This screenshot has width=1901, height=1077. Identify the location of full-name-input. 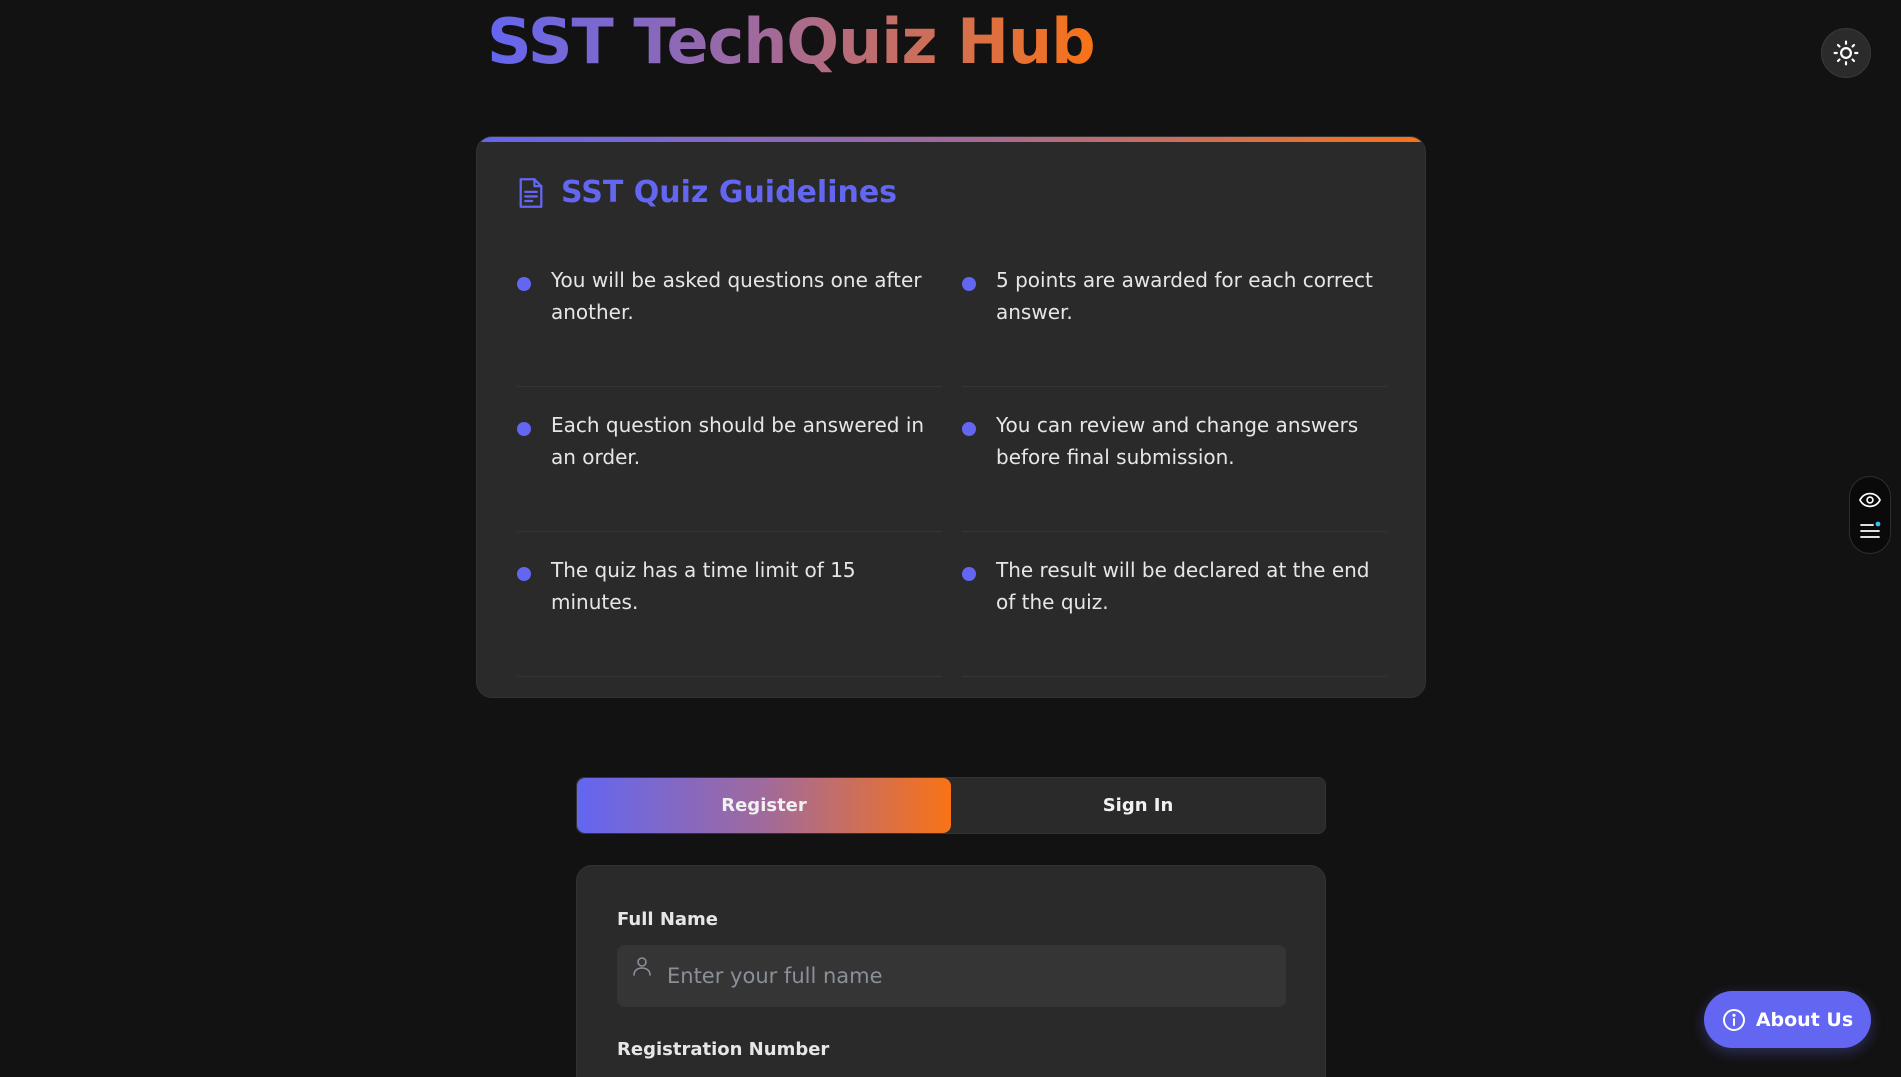
(967, 976).